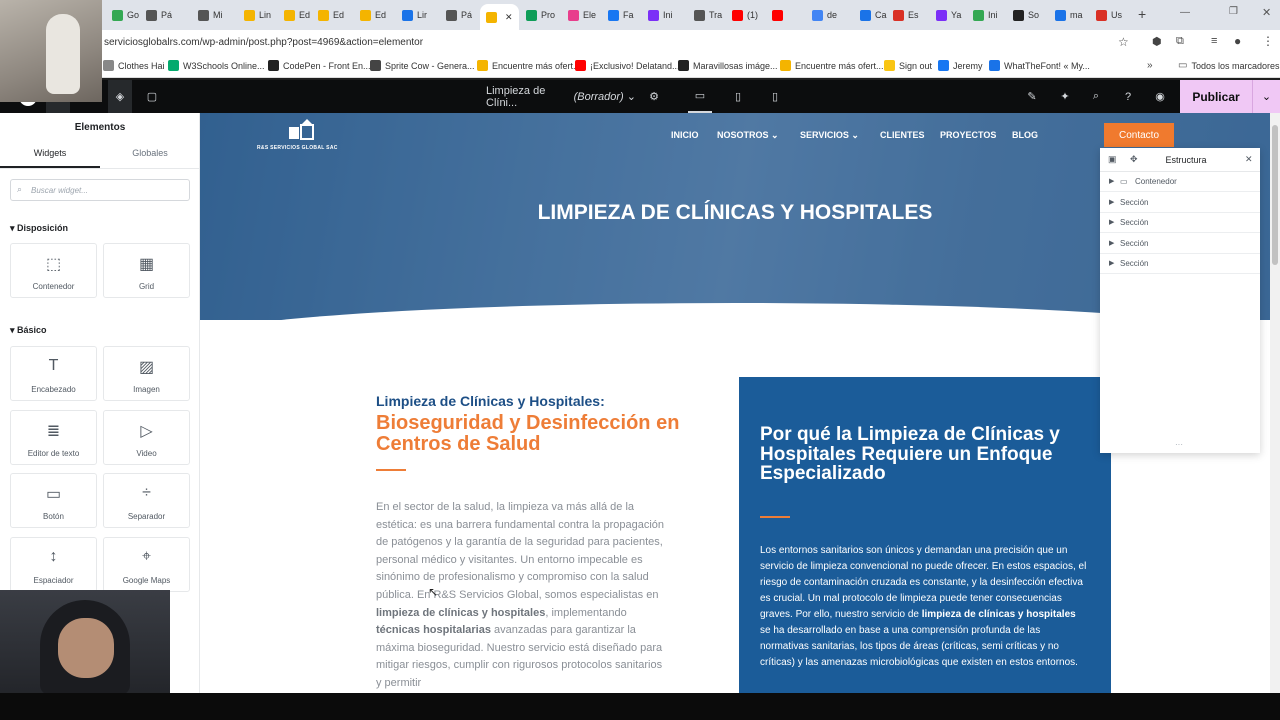  Describe the element at coordinates (685, 135) in the screenshot. I see `nav-item: INICIO` at that location.